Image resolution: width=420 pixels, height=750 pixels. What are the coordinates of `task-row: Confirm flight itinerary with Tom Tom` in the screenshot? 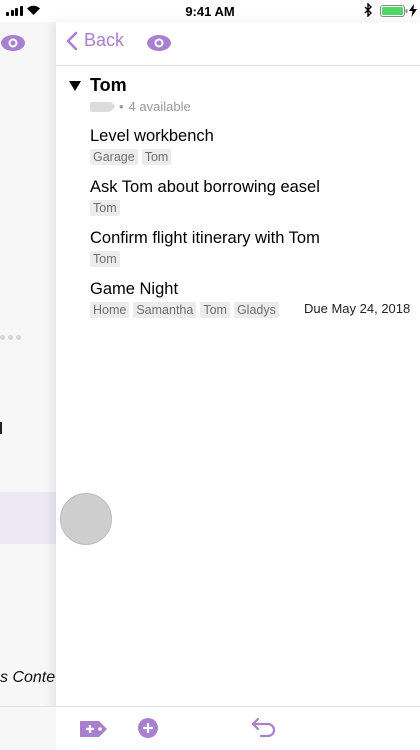 It's located at (255, 248).